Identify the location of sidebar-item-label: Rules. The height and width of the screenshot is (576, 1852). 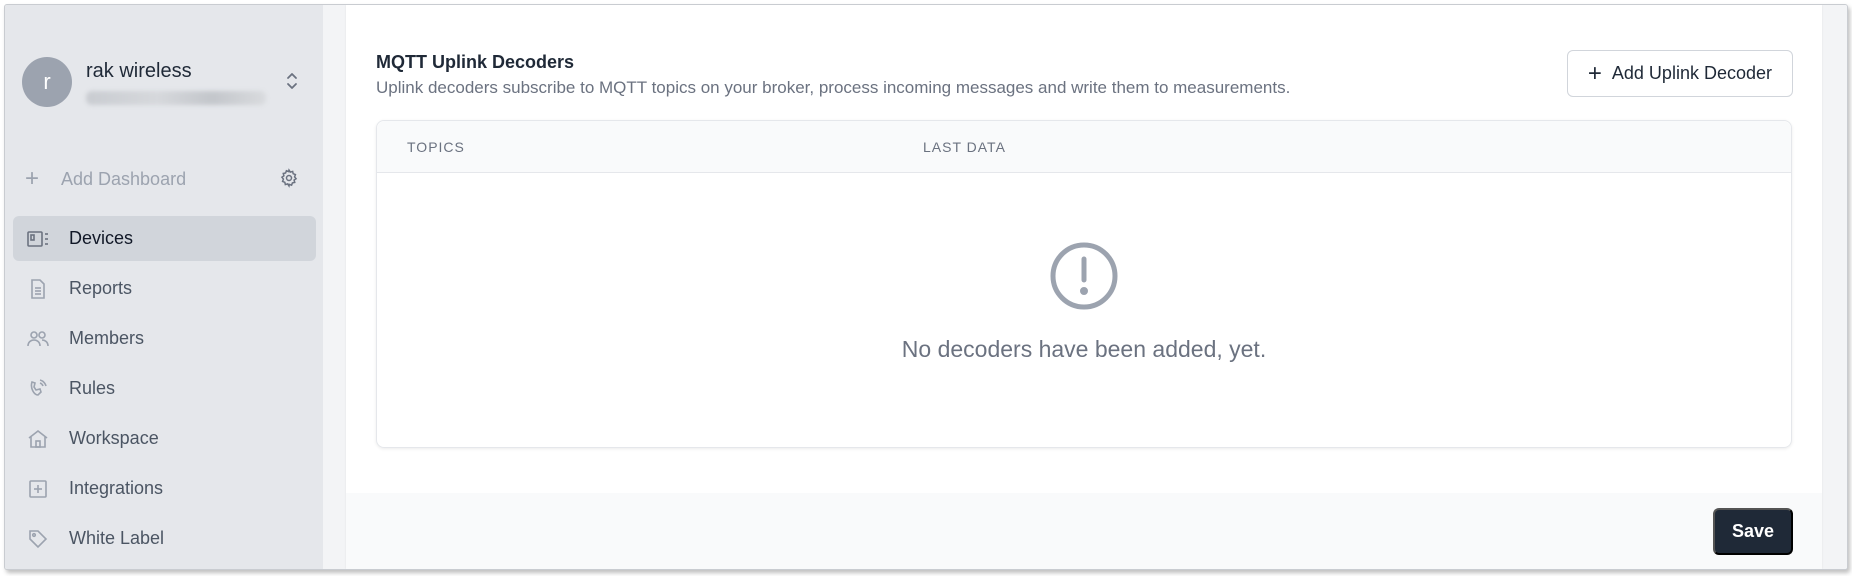
(92, 388).